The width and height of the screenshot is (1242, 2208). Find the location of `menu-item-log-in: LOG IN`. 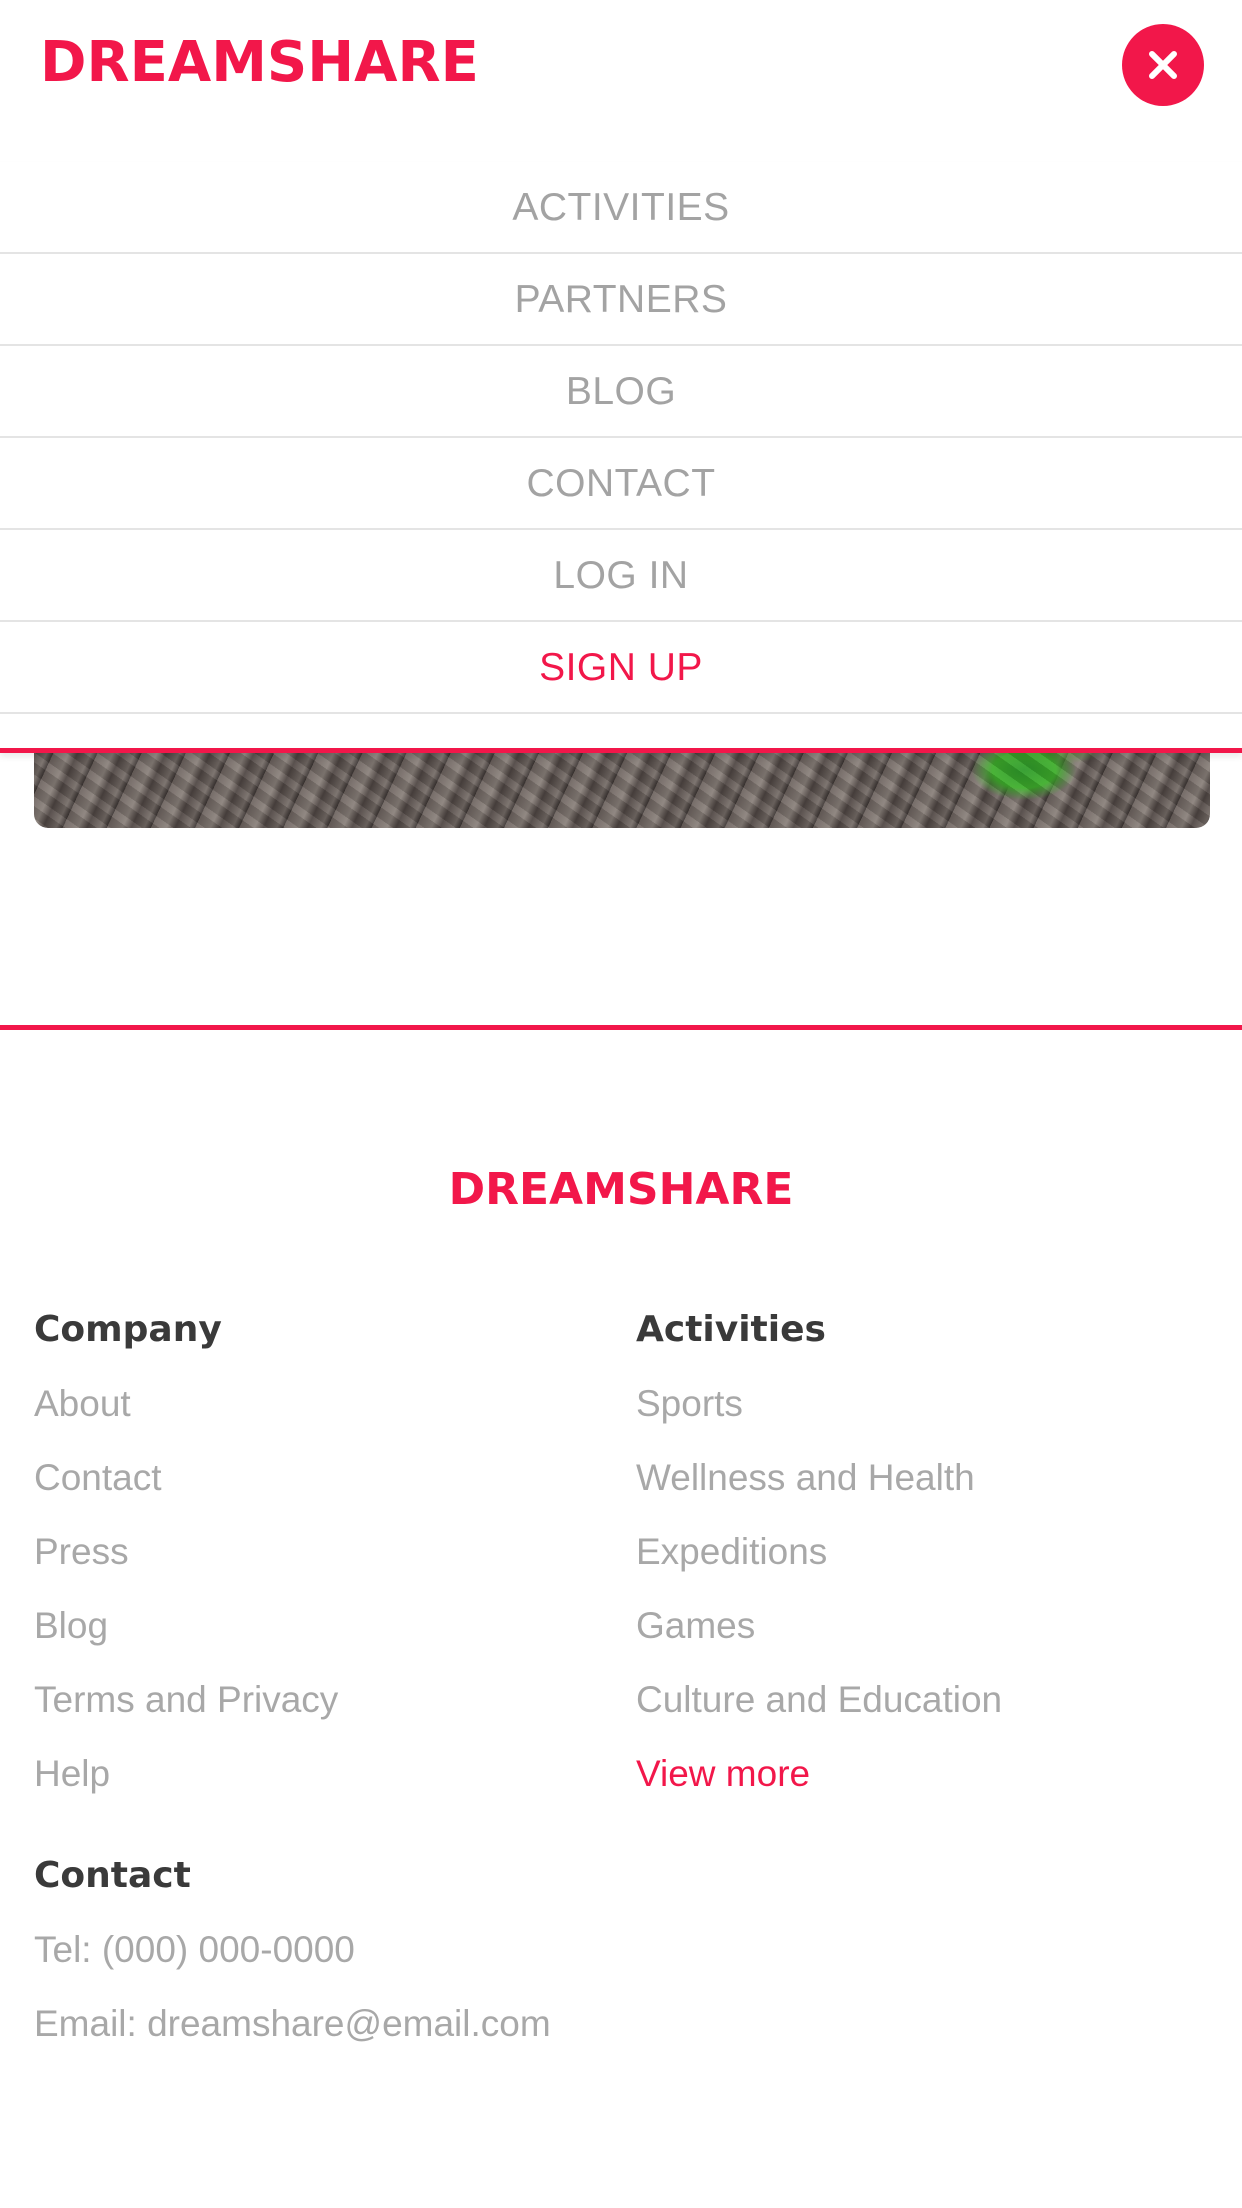

menu-item-log-in: LOG IN is located at coordinates (621, 576).